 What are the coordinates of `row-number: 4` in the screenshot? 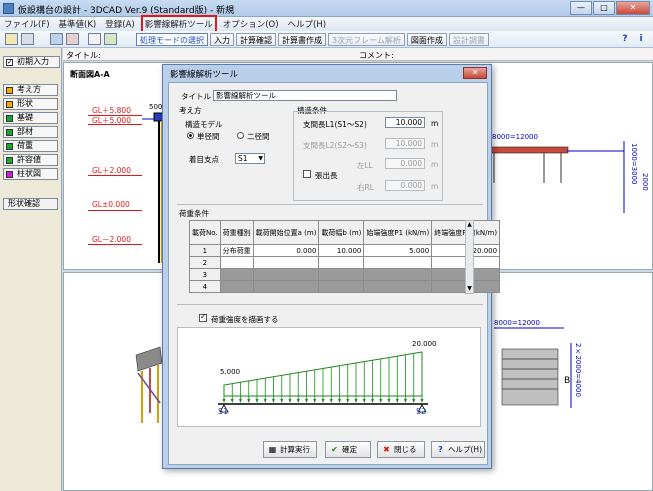 It's located at (205, 286).